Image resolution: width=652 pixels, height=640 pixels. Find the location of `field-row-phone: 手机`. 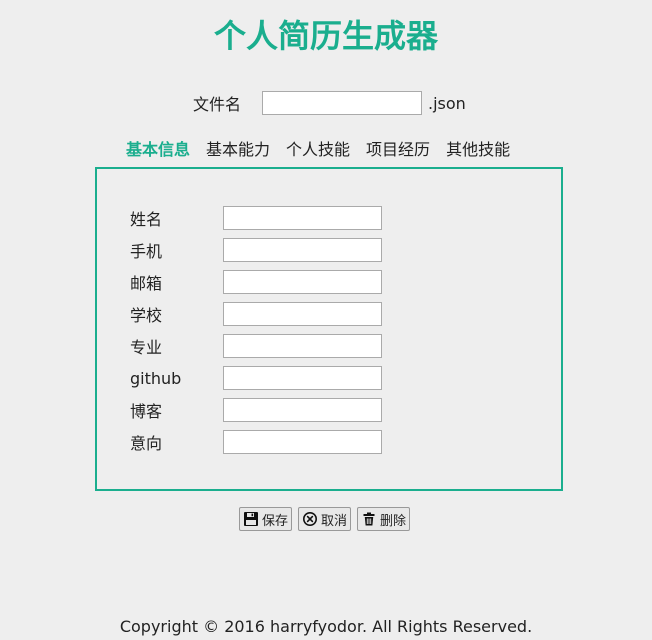

field-row-phone: 手机 is located at coordinates (256, 250).